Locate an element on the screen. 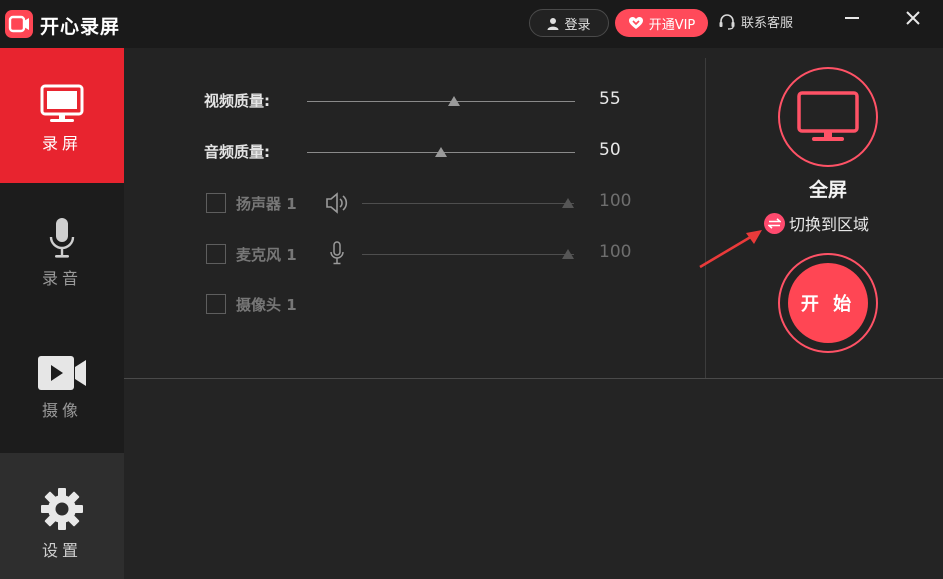  speaker-volume-slider is located at coordinates (468, 204).